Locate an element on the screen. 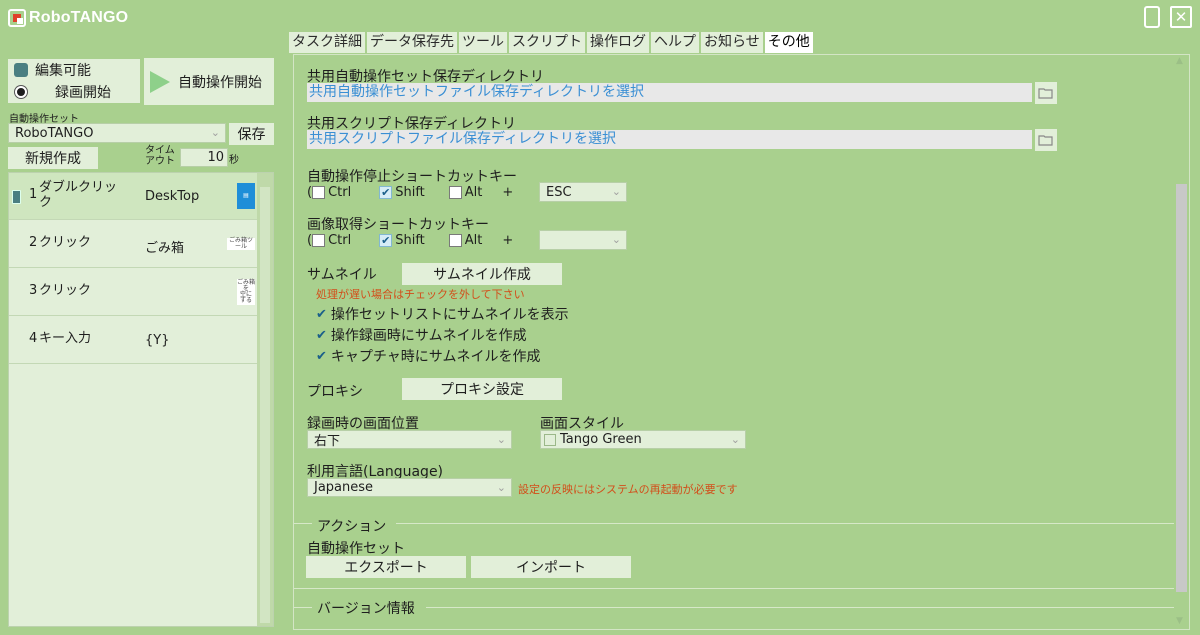 This screenshot has width=1200, height=635. tab-other: その他 is located at coordinates (788, 42).